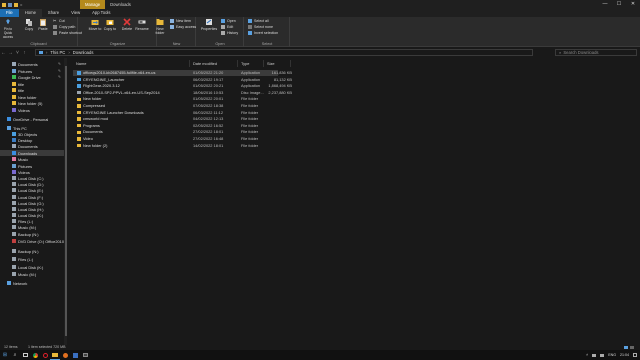  What do you see at coordinates (209, 24) in the screenshot?
I see `properties-button: Properties` at bounding box center [209, 24].